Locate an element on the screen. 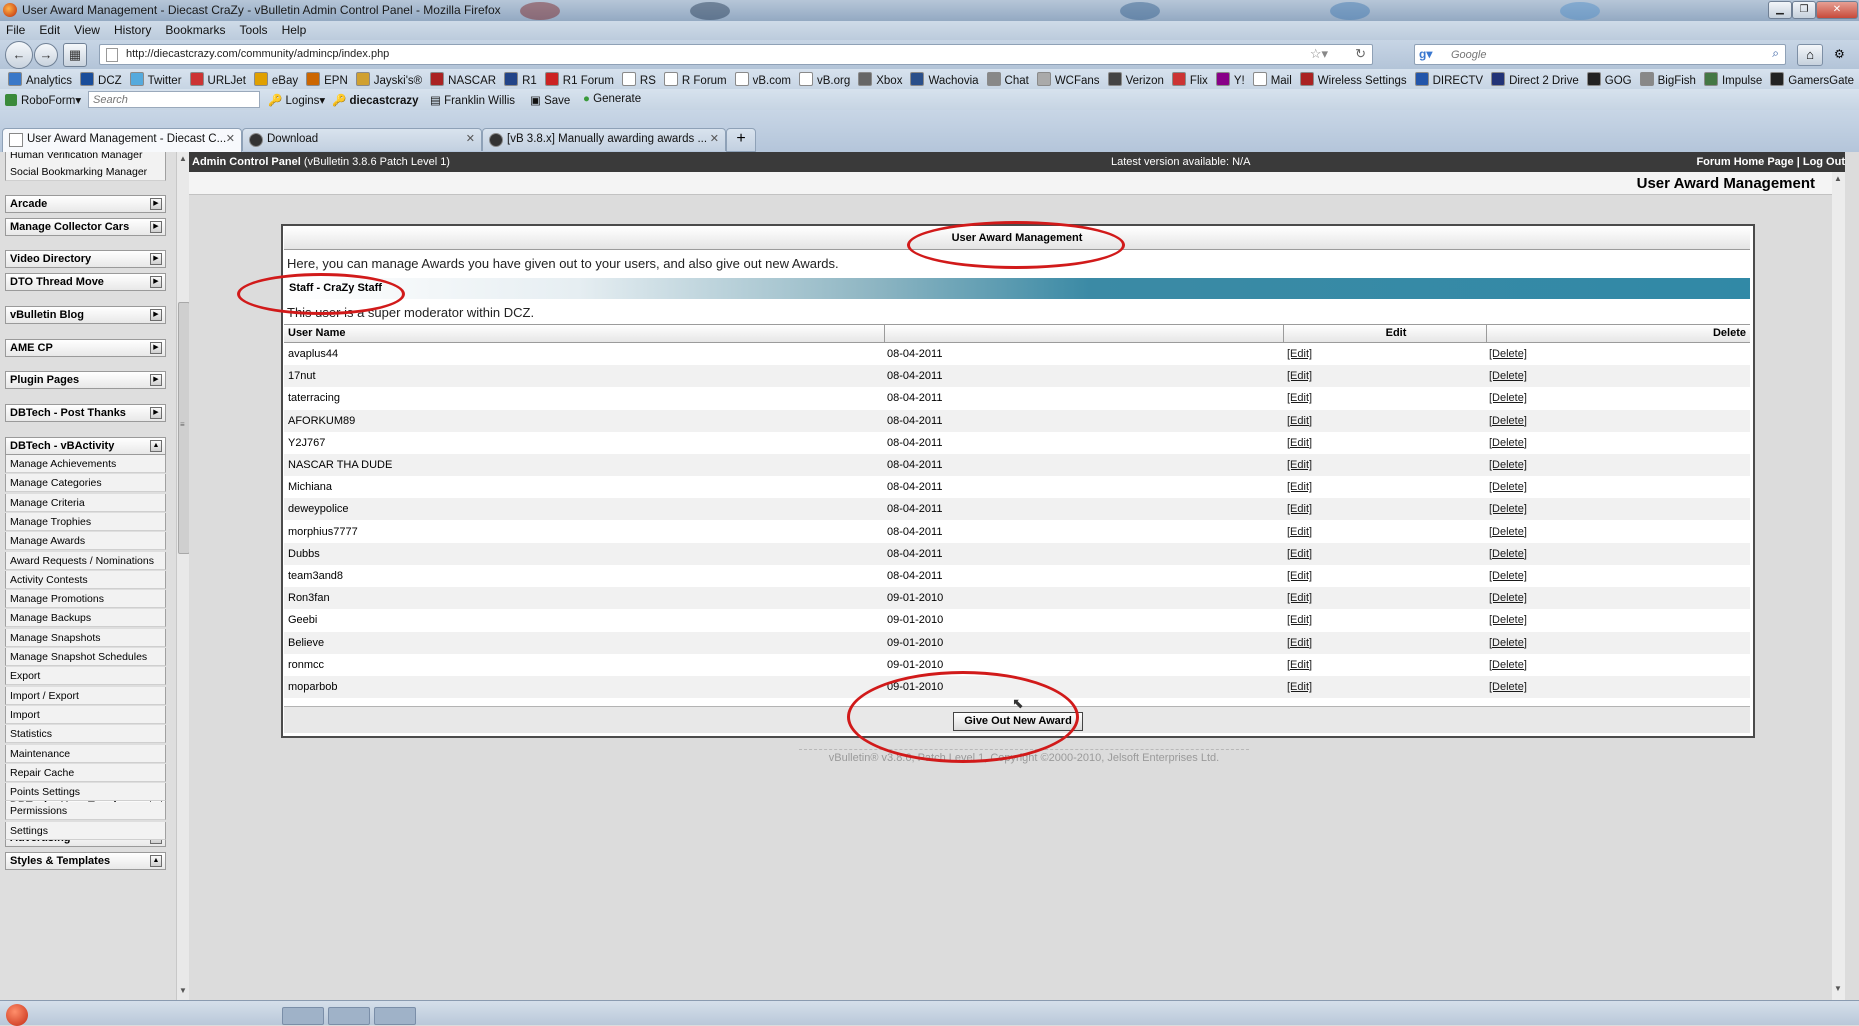 This screenshot has width=1859, height=1026. sidebar-link: Points Settings is located at coordinates (85, 792).